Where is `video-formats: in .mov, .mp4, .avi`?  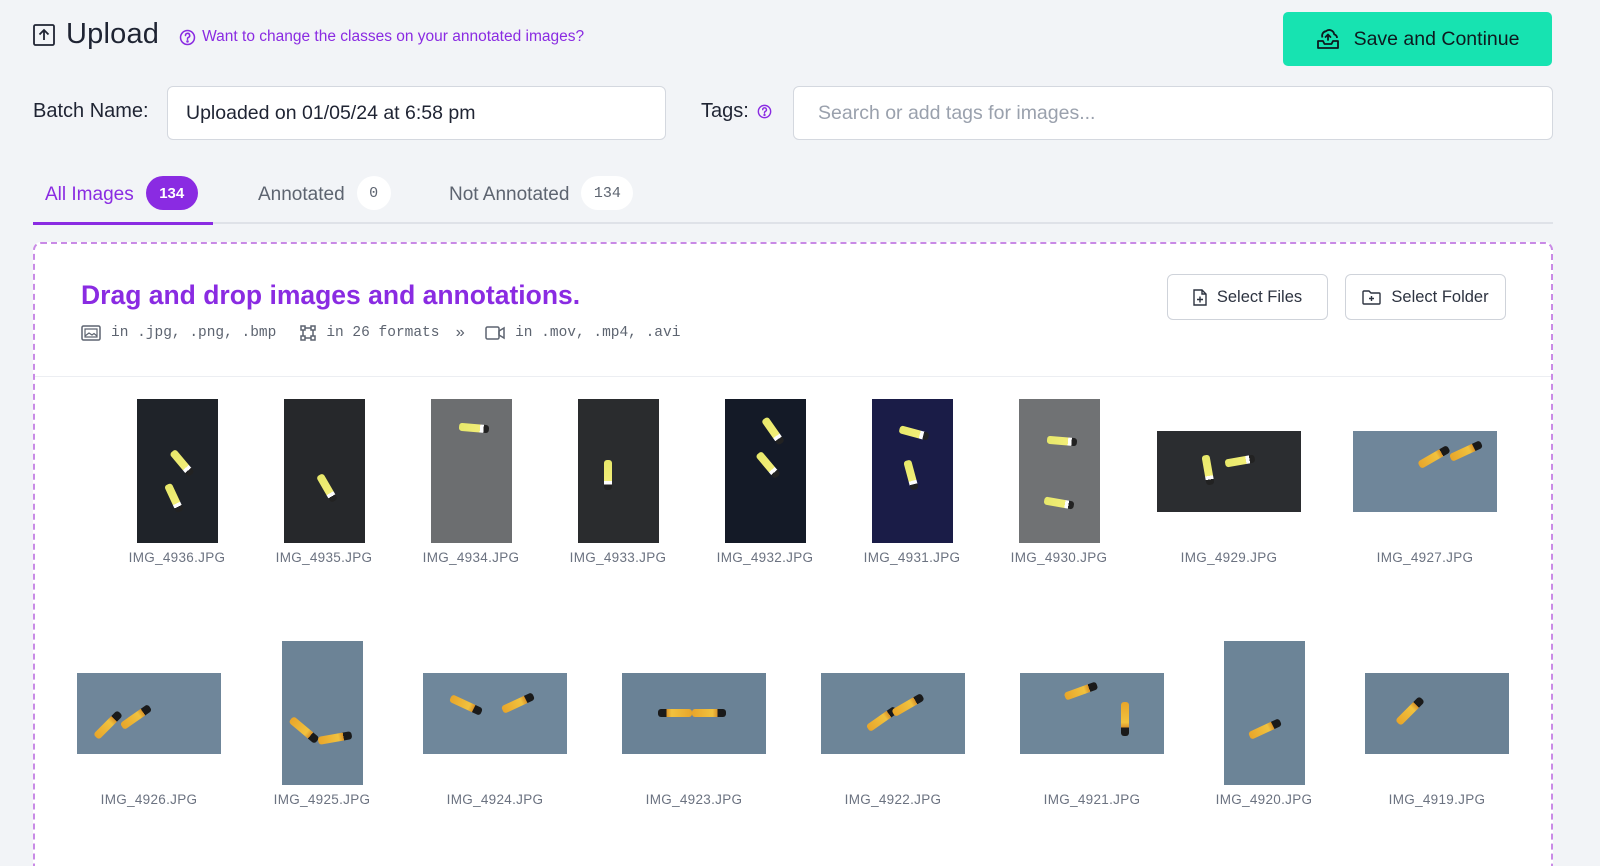 video-formats: in .mov, .mp4, .avi is located at coordinates (582, 333).